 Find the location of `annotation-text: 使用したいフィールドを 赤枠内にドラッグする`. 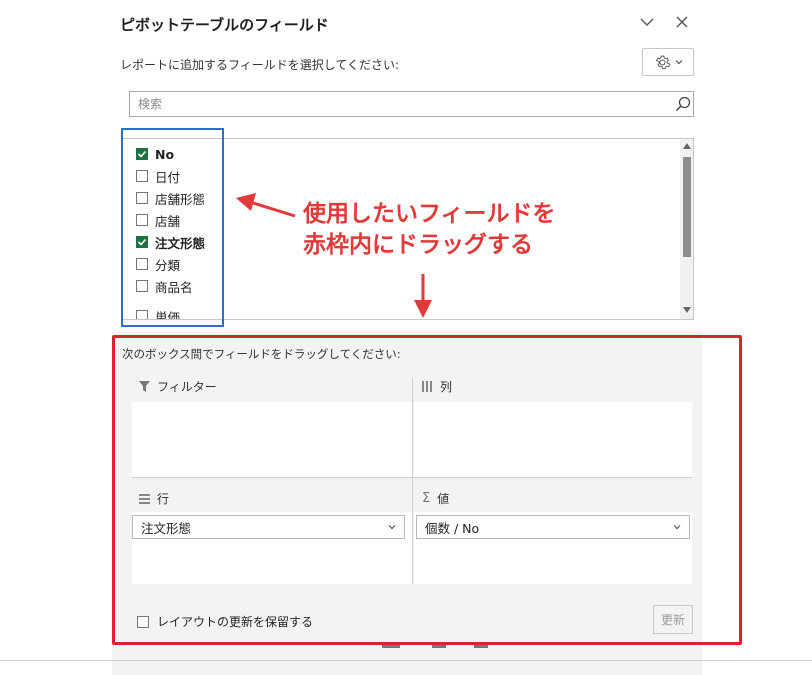

annotation-text: 使用したいフィールドを 赤枠内にドラッグする is located at coordinates (429, 230).